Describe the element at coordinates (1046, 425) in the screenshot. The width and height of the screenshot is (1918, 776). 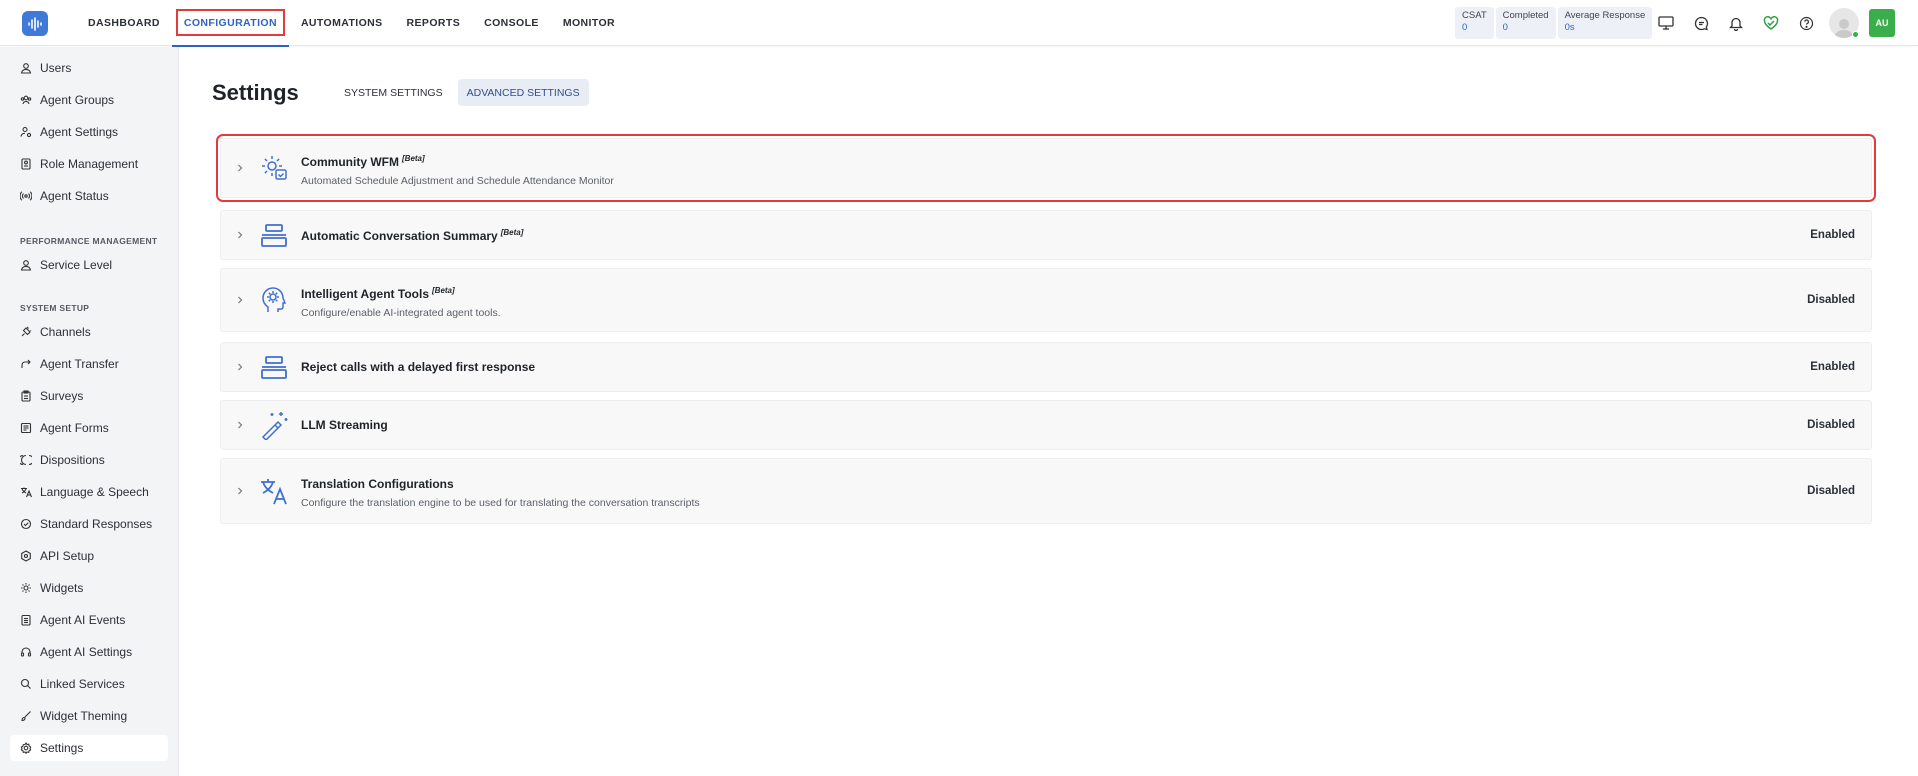
I see `setting-card-llm-streaming: LLM Streaming Disabled` at that location.